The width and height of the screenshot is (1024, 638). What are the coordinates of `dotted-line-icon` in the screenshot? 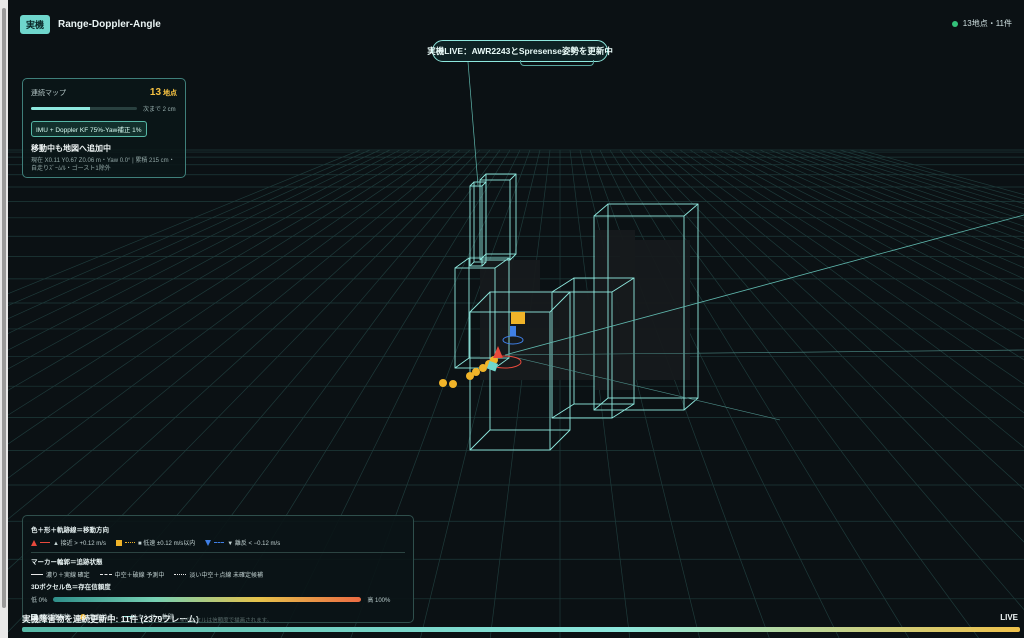 It's located at (180, 574).